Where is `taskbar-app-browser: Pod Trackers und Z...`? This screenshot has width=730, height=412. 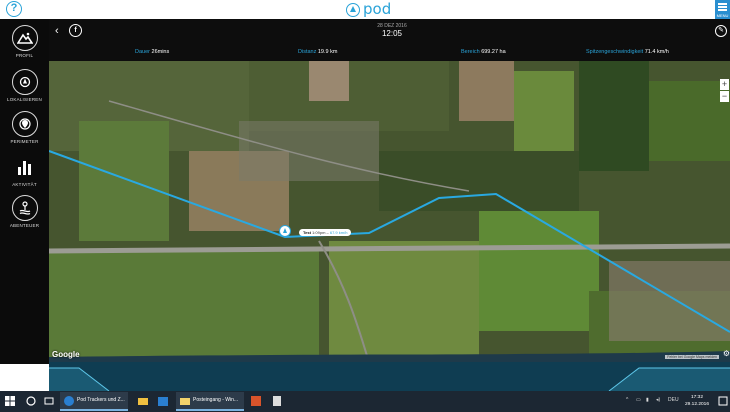 taskbar-app-browser: Pod Trackers und Z... is located at coordinates (94, 401).